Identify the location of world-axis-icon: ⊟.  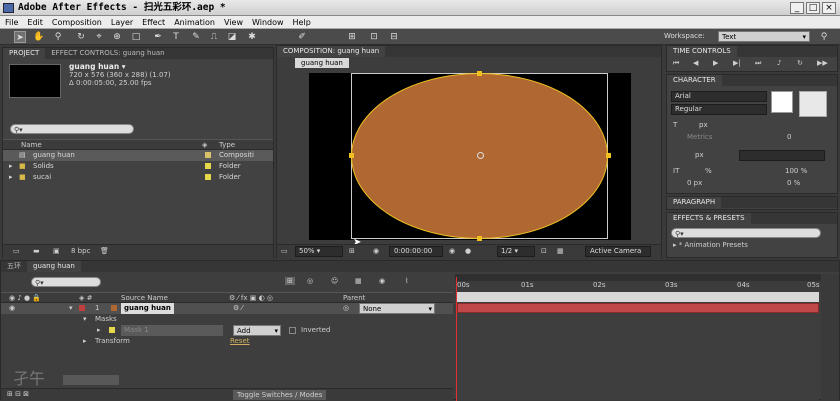
(394, 37).